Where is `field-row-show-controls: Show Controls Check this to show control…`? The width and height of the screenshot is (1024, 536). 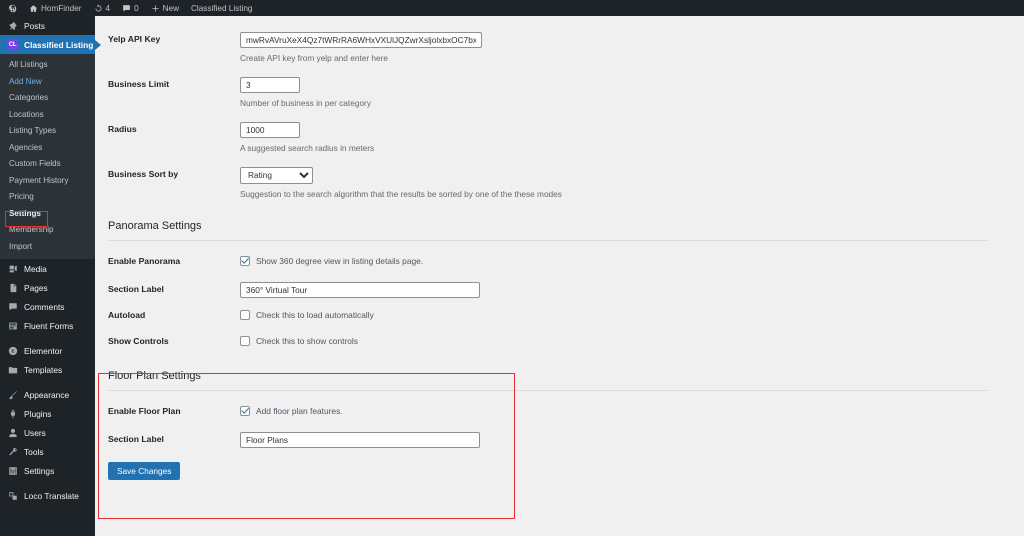
field-row-show-controls: Show Controls Check this to show control… is located at coordinates (559, 340).